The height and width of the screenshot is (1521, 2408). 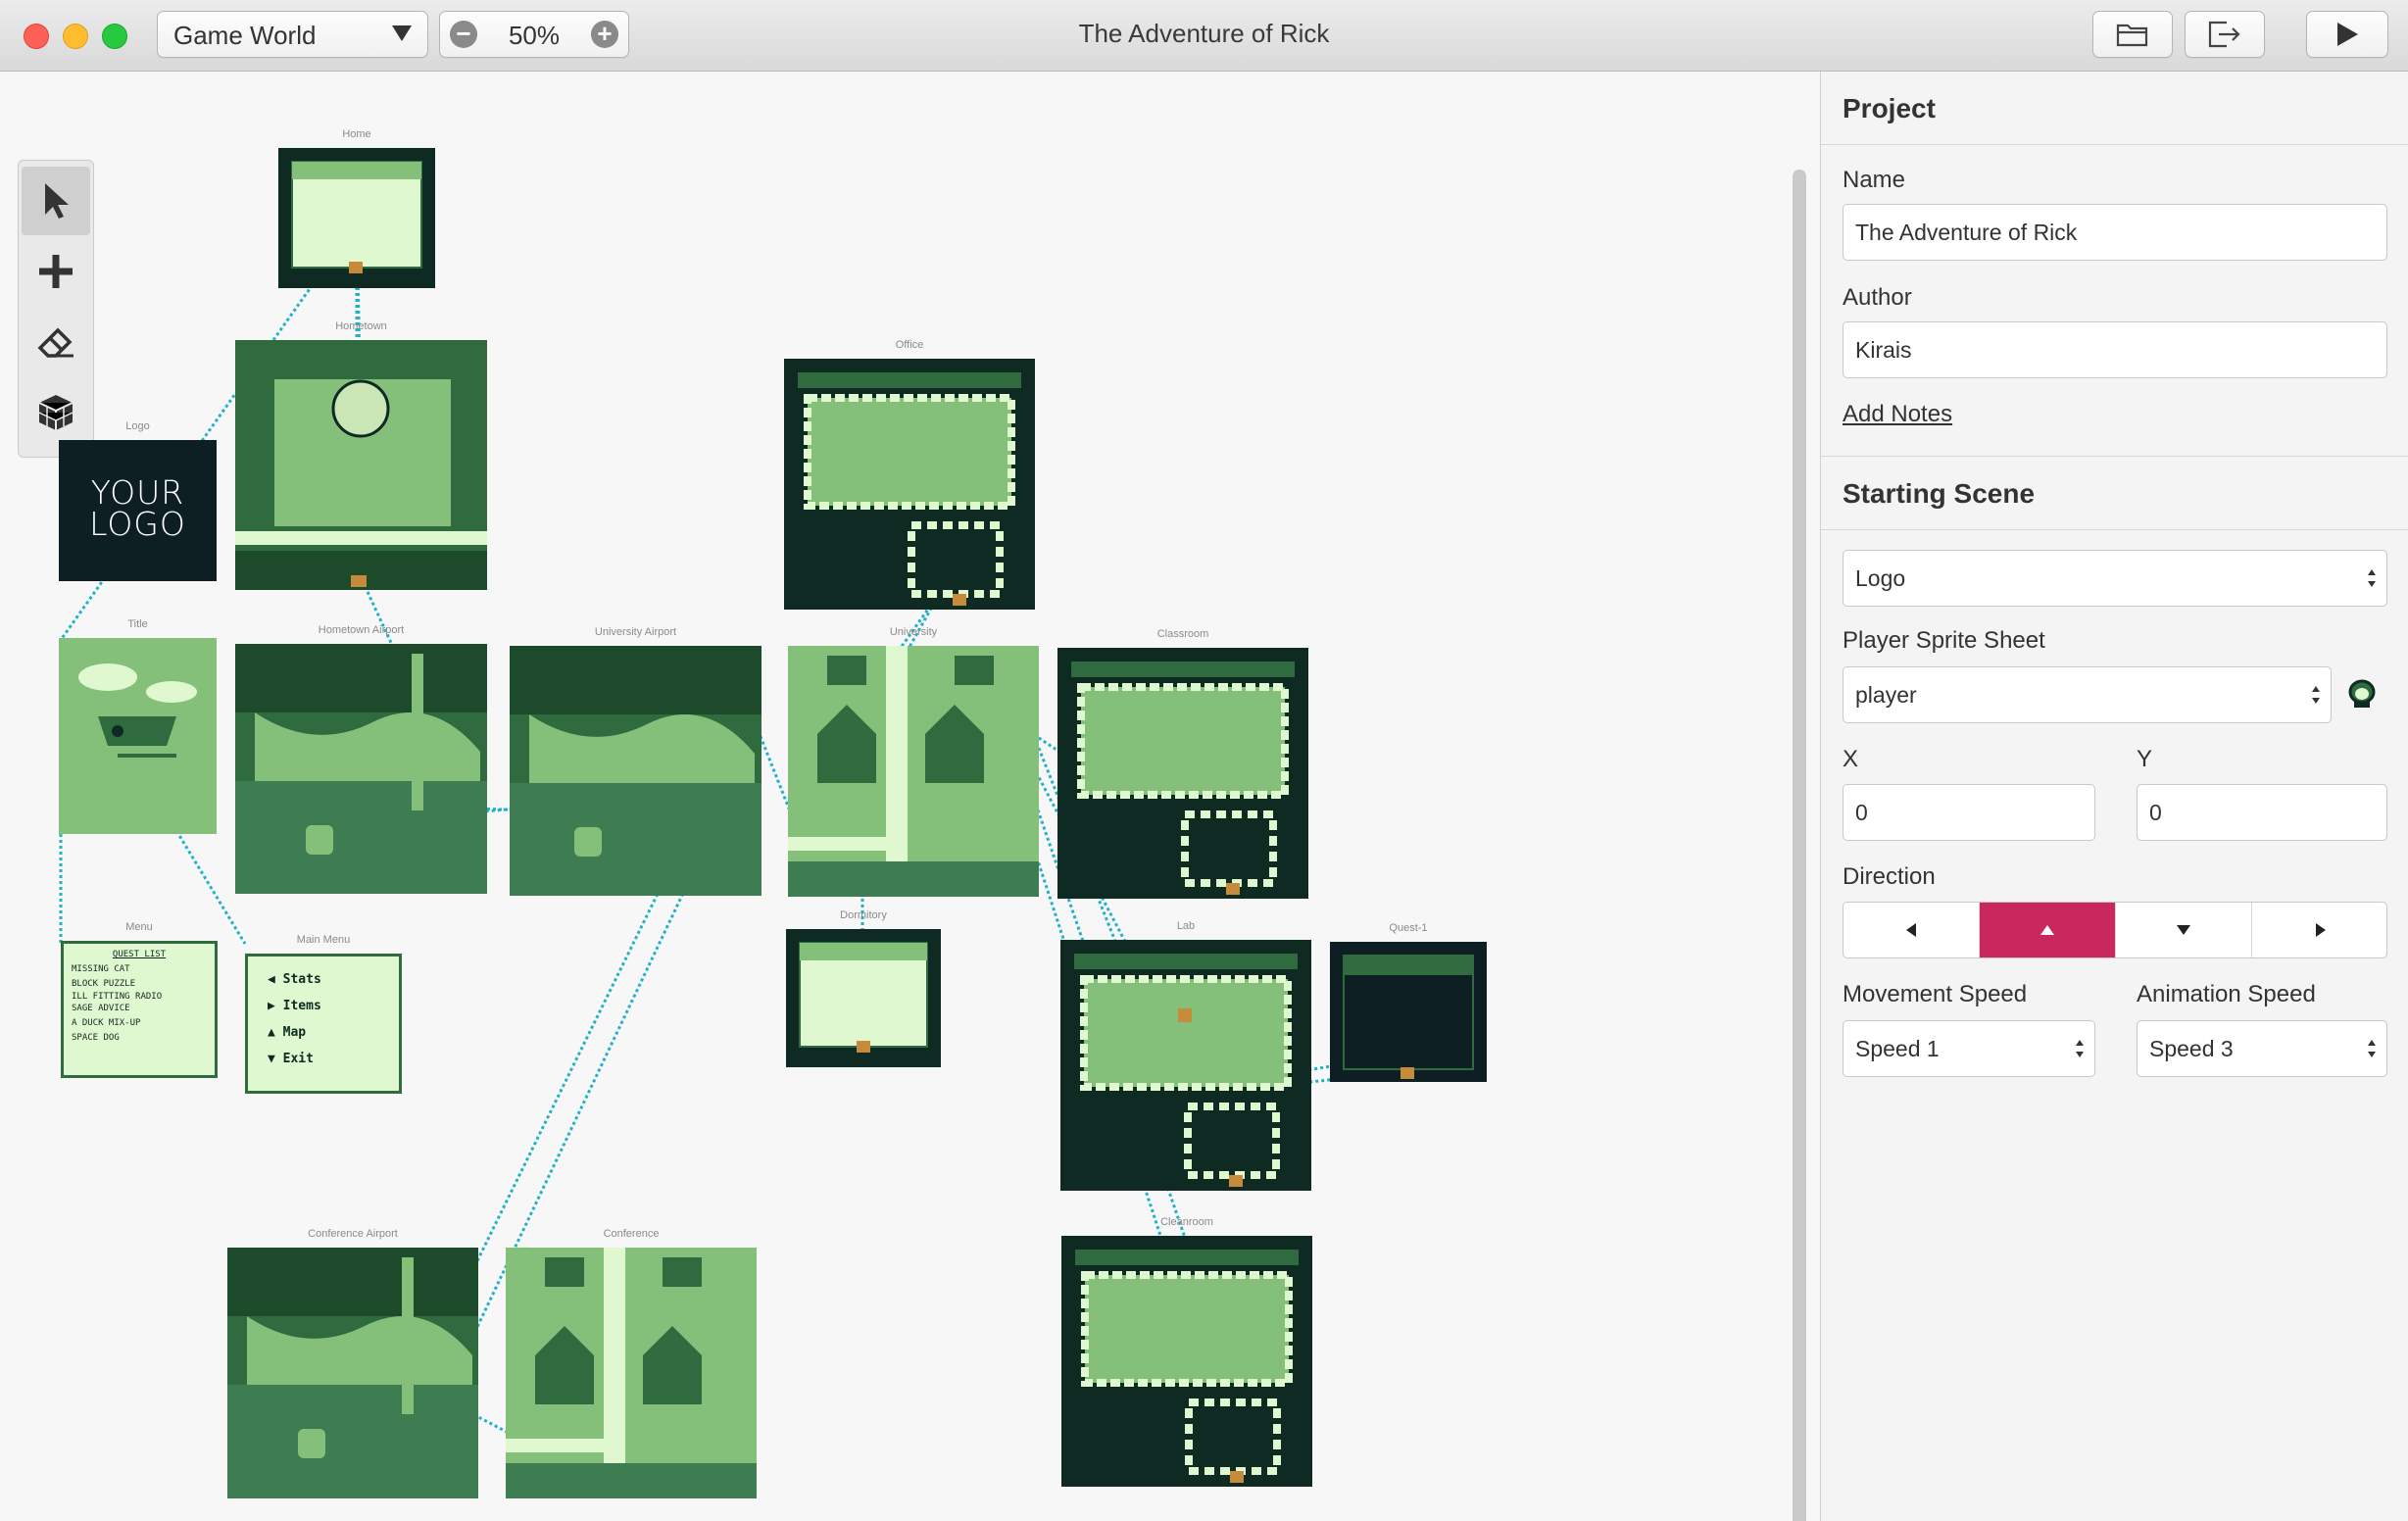 What do you see at coordinates (353, 1373) in the screenshot?
I see `scene-conference-airport-preview` at bounding box center [353, 1373].